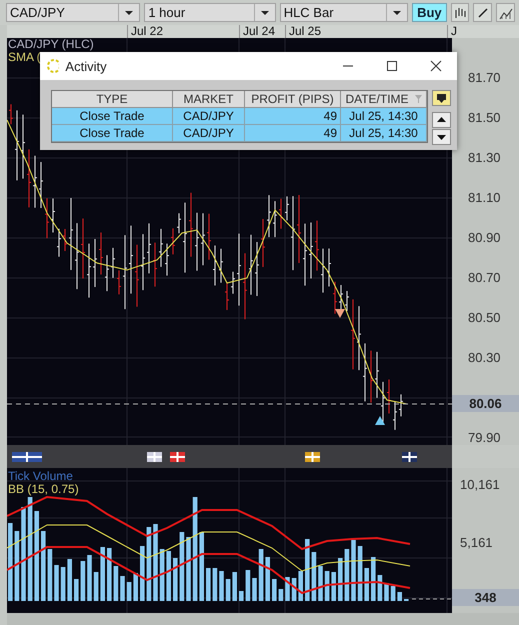 Image resolution: width=519 pixels, height=625 pixels. What do you see at coordinates (432, 599) in the screenshot?
I see `current-volume-line` at bounding box center [432, 599].